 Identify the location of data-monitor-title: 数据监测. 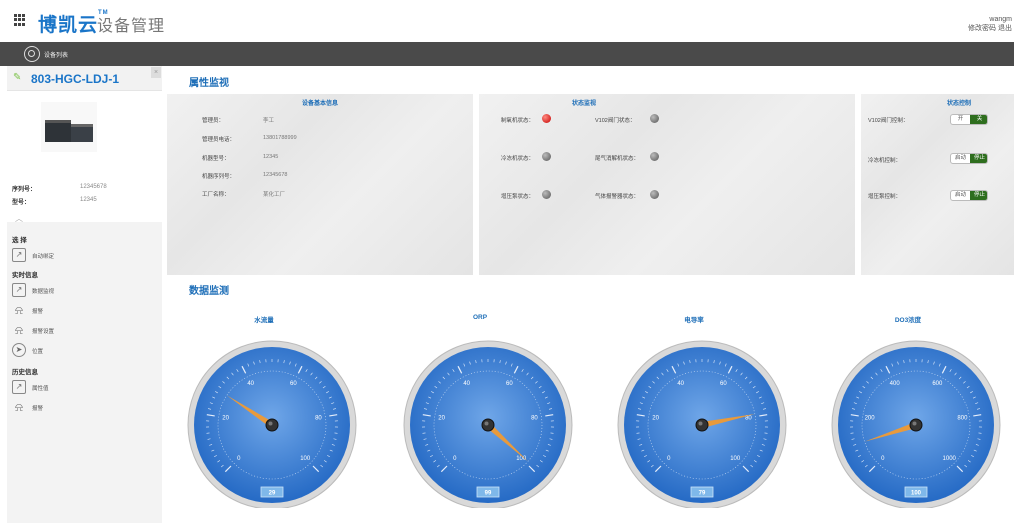
(209, 291).